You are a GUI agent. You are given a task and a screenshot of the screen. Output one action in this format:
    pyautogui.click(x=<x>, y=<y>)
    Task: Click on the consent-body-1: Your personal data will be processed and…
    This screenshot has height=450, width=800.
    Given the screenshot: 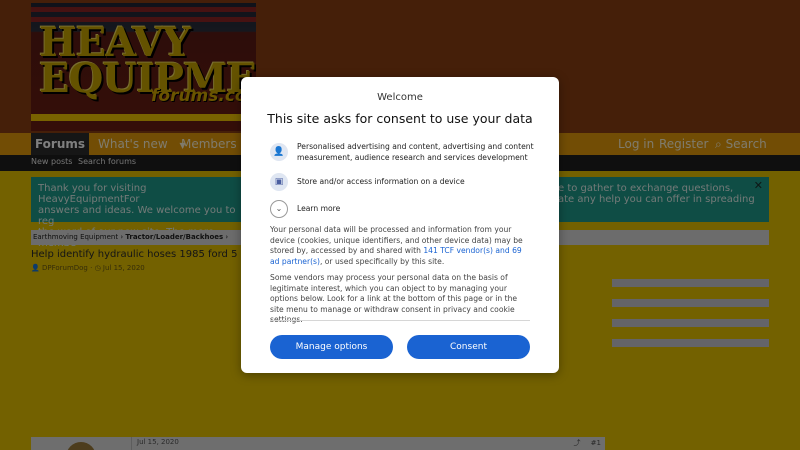 What is the action you would take?
    pyautogui.click(x=401, y=246)
    